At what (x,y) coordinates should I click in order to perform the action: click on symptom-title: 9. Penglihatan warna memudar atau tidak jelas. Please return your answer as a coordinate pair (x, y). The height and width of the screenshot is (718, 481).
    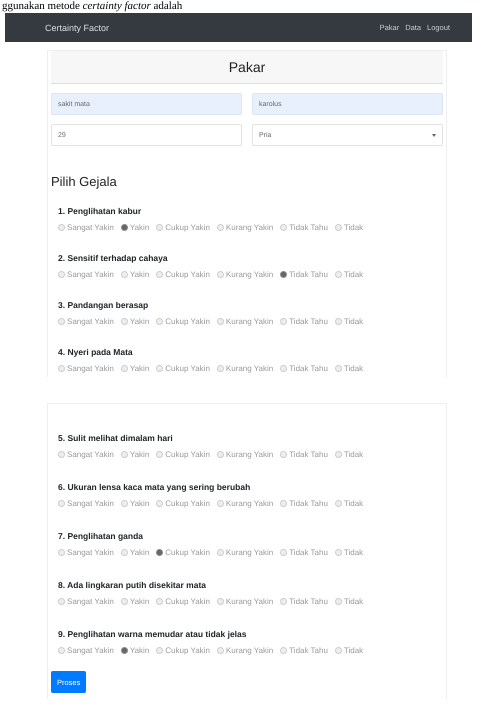
    Looking at the image, I should click on (152, 634).